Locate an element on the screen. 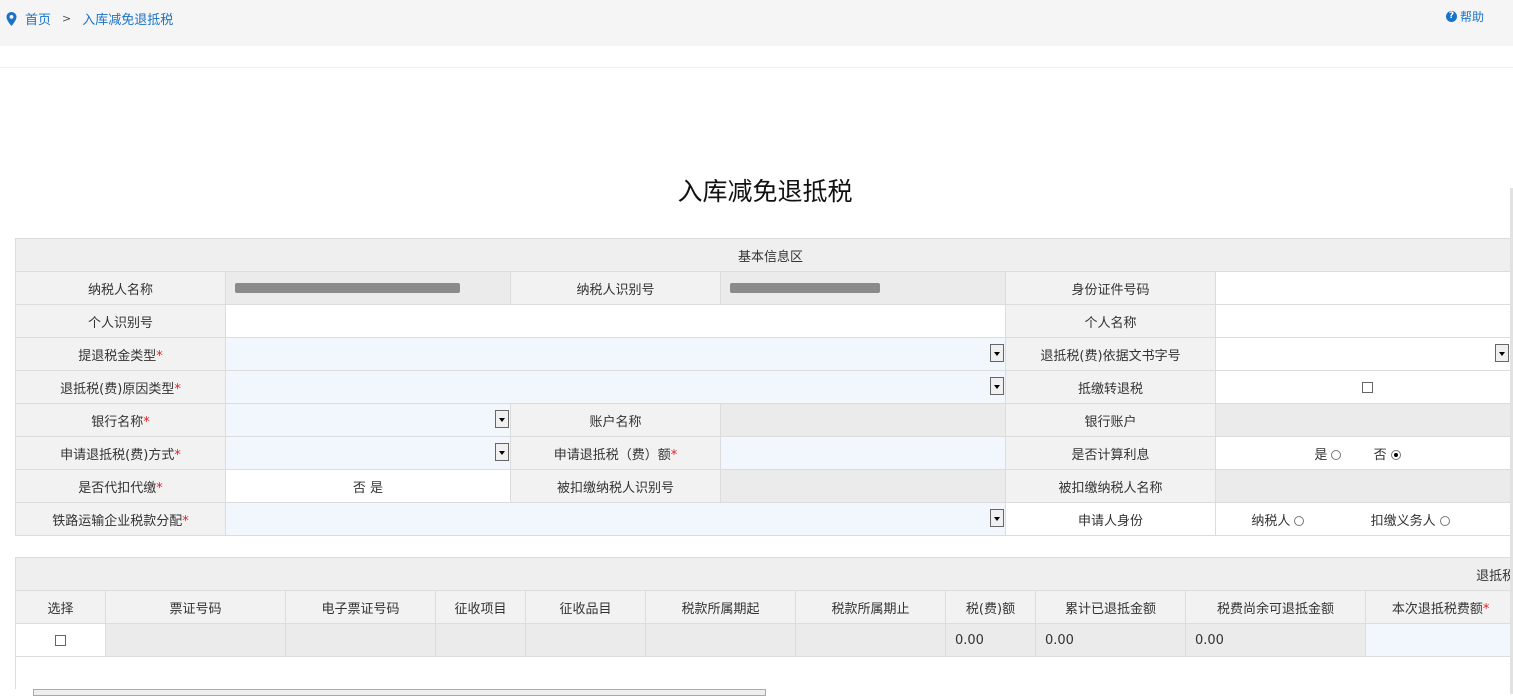  personal-id-input is located at coordinates (616, 321).